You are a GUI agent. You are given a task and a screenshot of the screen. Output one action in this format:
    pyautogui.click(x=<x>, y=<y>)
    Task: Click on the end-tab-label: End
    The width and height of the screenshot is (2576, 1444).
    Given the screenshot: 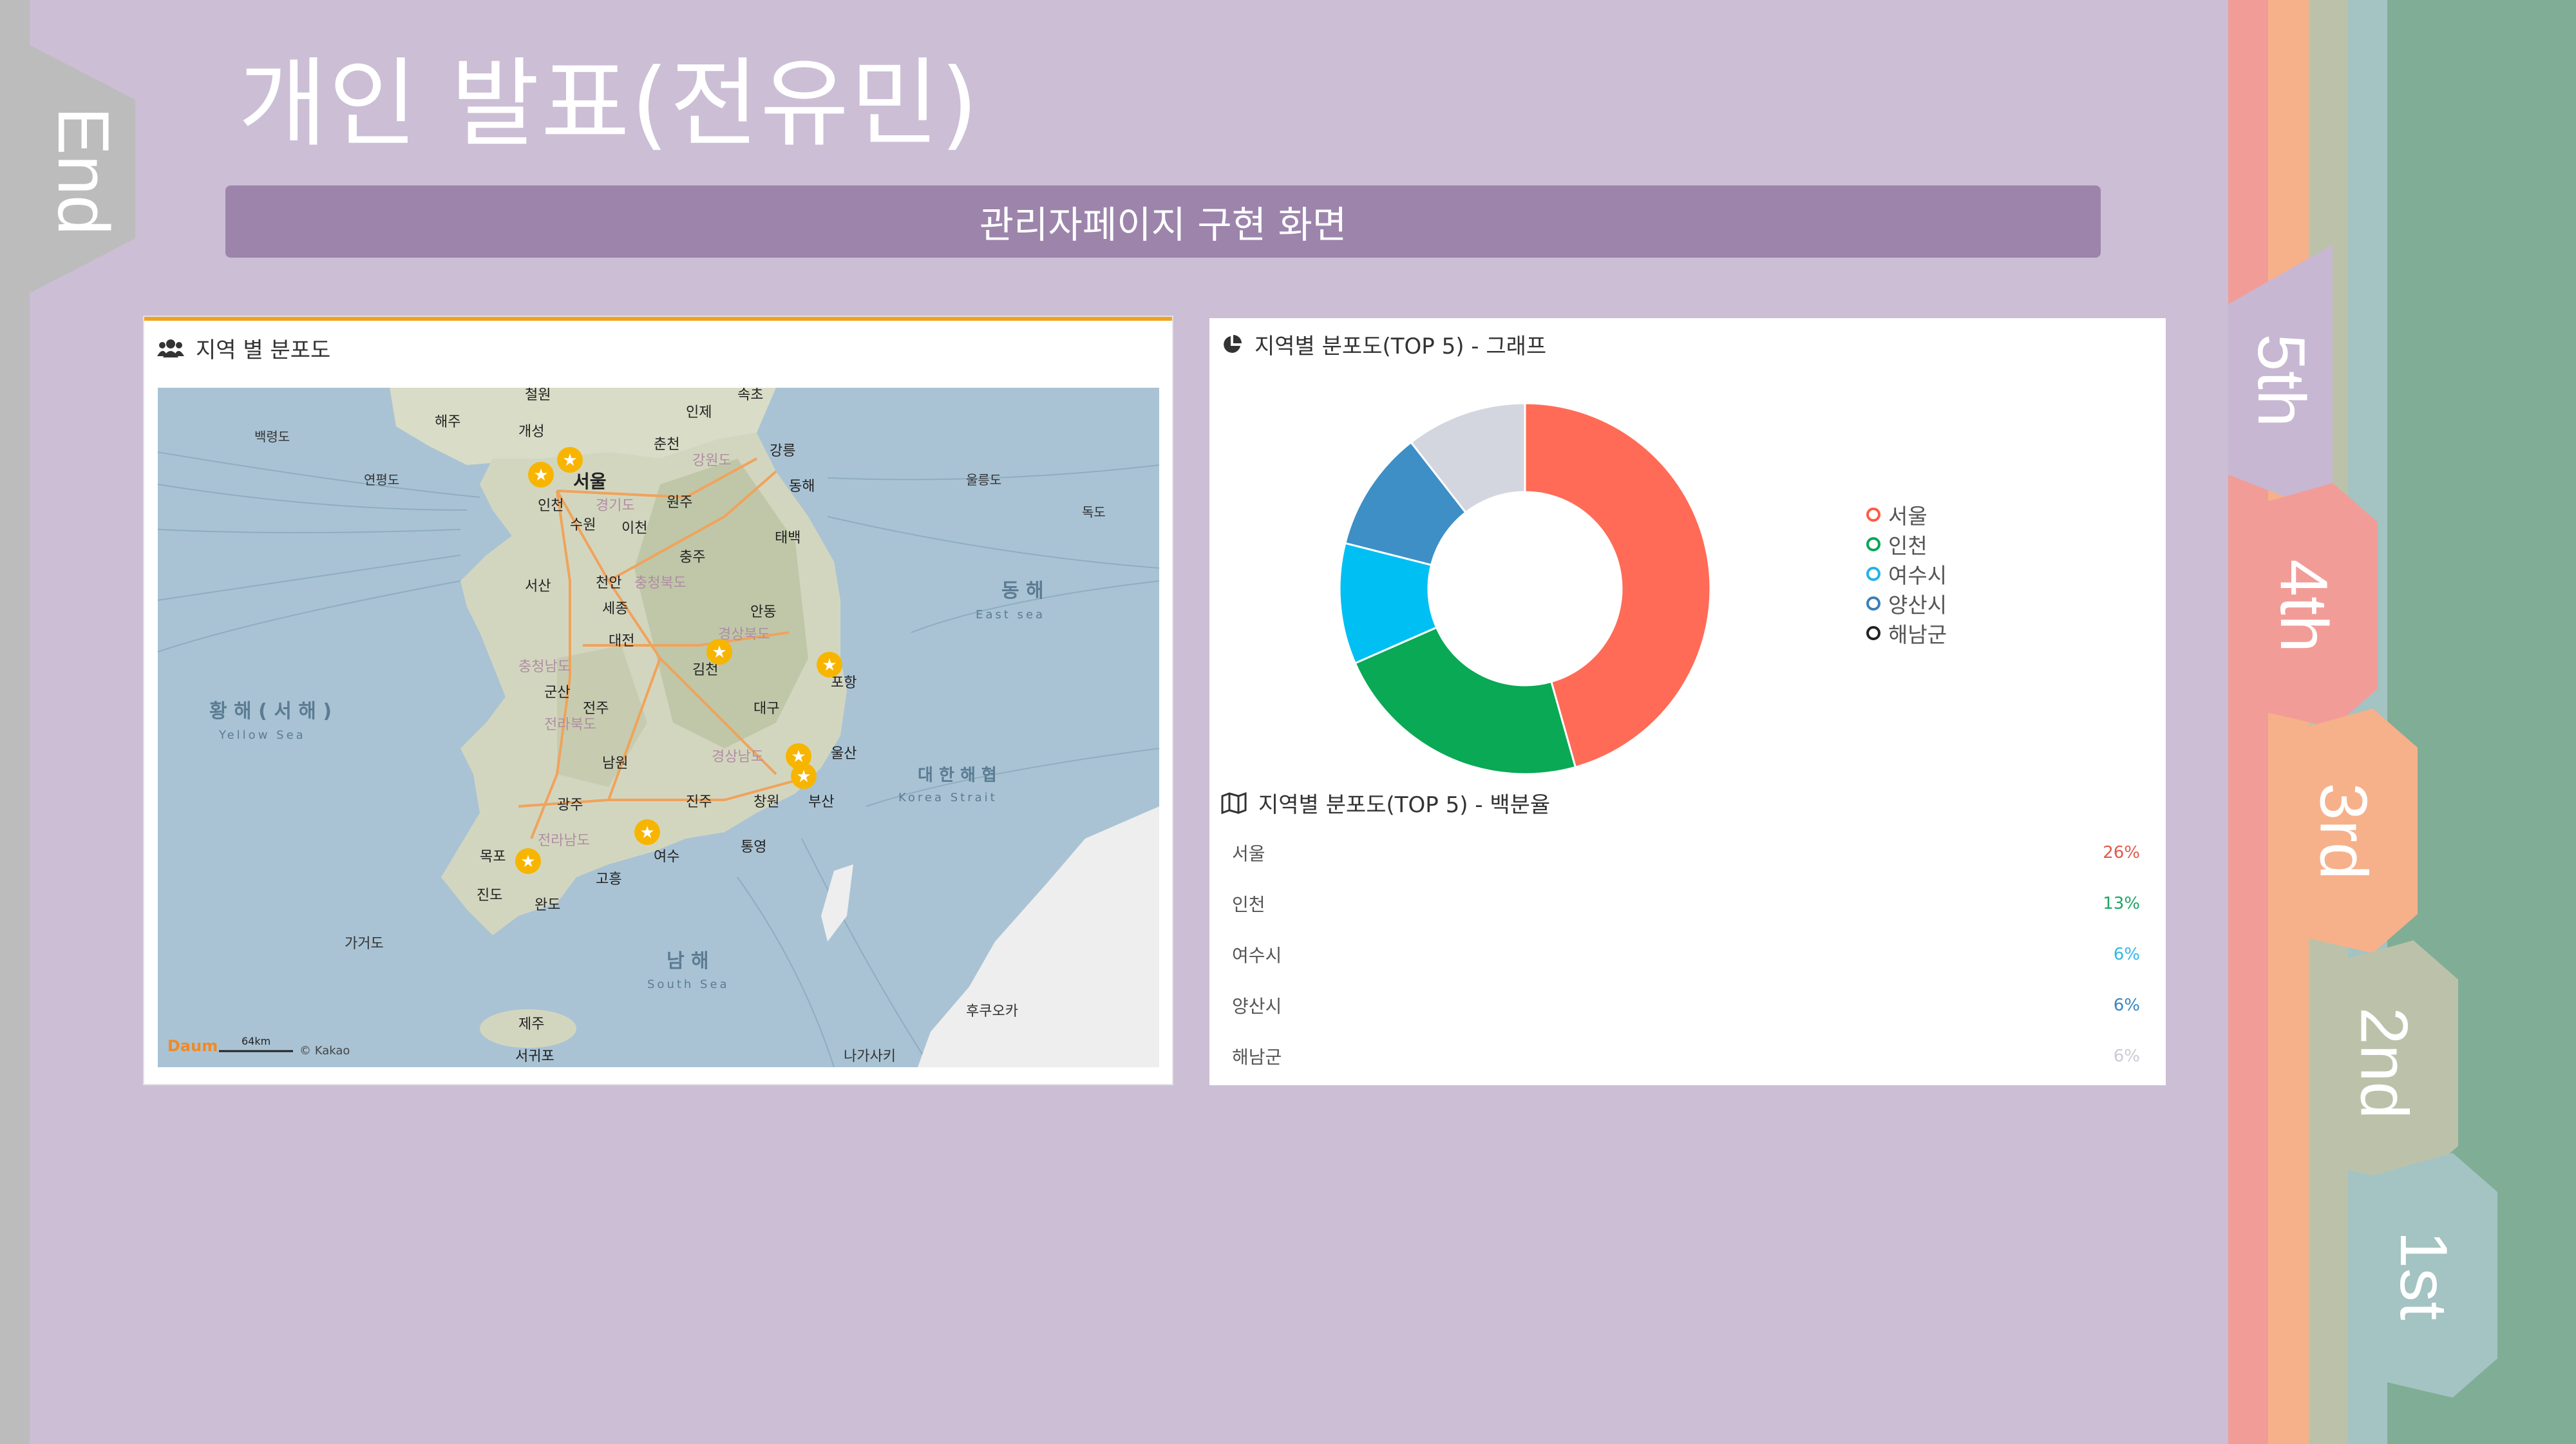 What is the action you would take?
    pyautogui.click(x=83, y=171)
    